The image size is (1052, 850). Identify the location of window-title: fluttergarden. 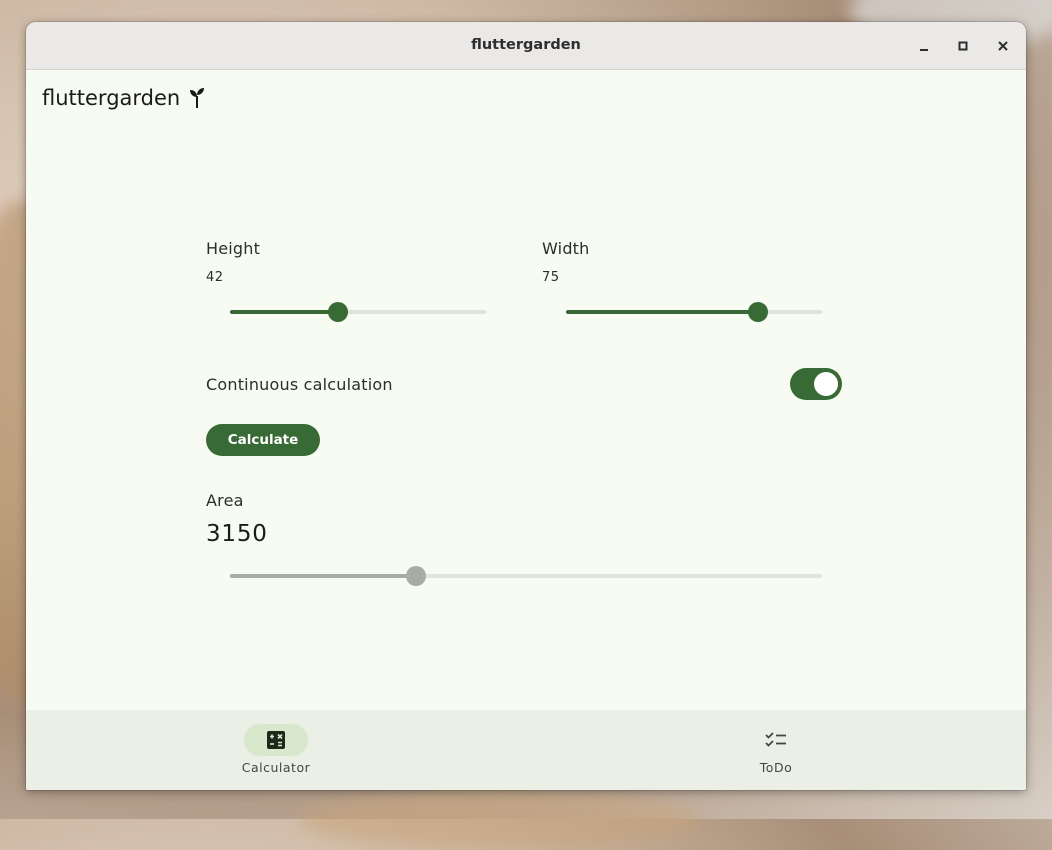
(526, 45).